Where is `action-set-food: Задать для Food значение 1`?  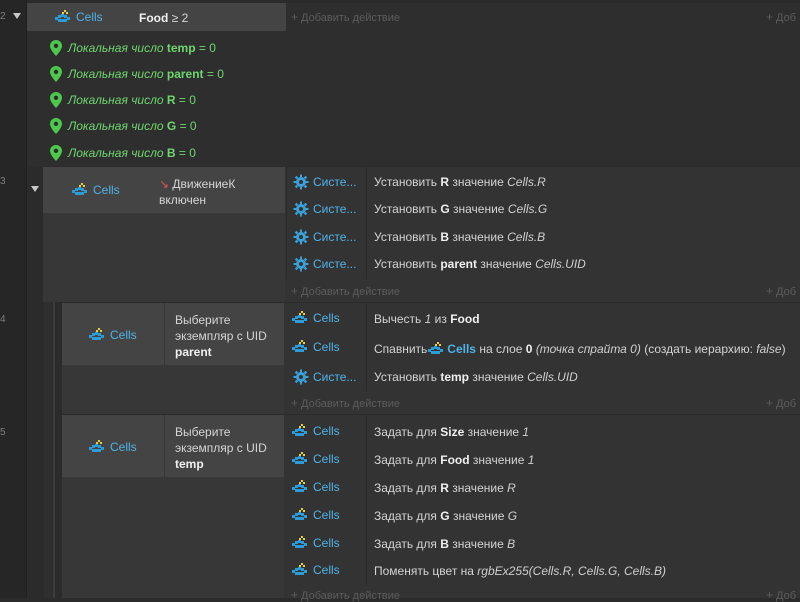
action-set-food: Задать для Food значение 1 is located at coordinates (454, 460).